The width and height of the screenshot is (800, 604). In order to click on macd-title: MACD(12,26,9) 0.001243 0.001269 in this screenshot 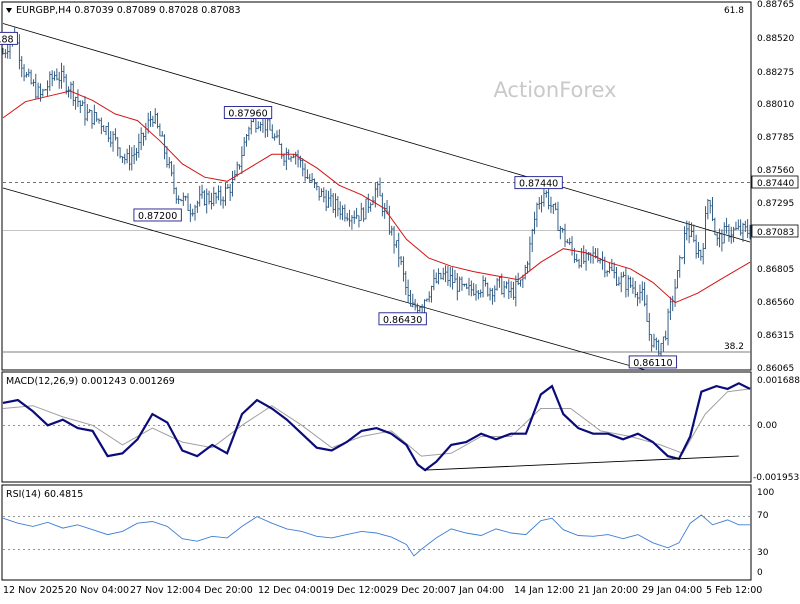, I will do `click(90, 381)`.